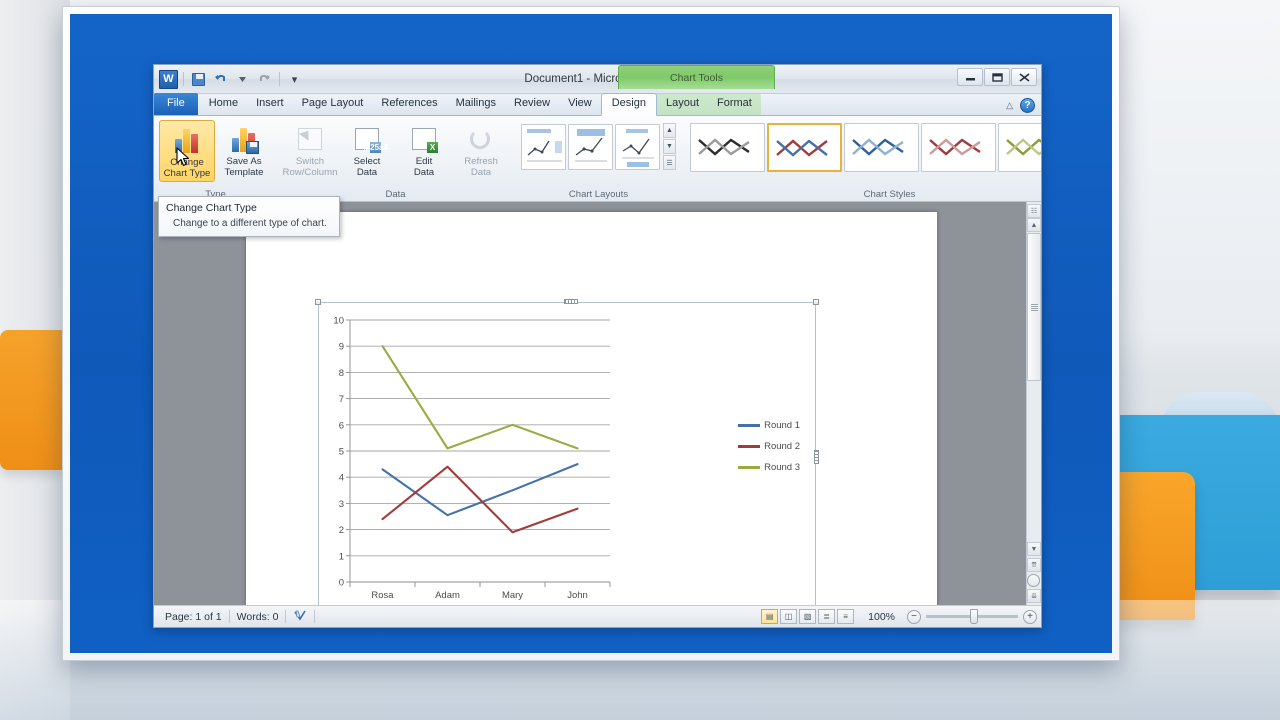 This screenshot has width=1280, height=720. Describe the element at coordinates (168, 79) in the screenshot. I see `word-logo-icon: W` at that location.